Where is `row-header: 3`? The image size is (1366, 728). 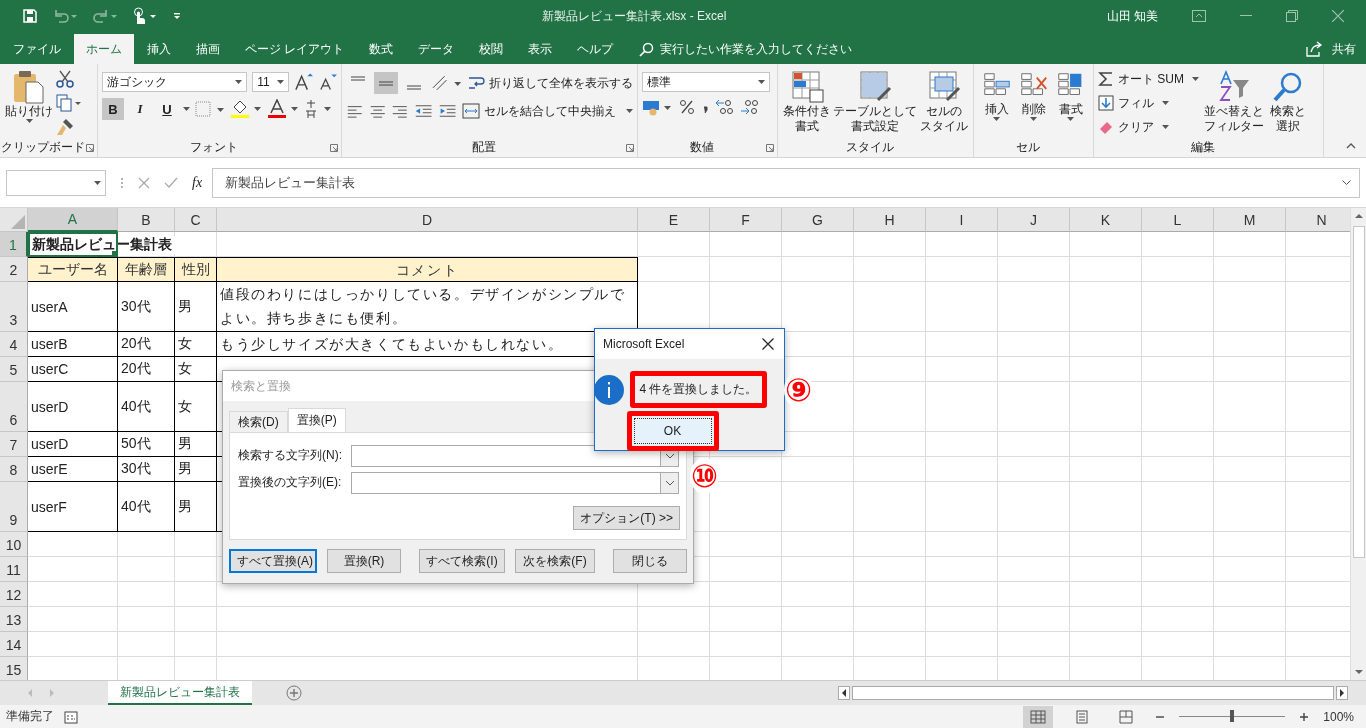 row-header: 3 is located at coordinates (14, 307).